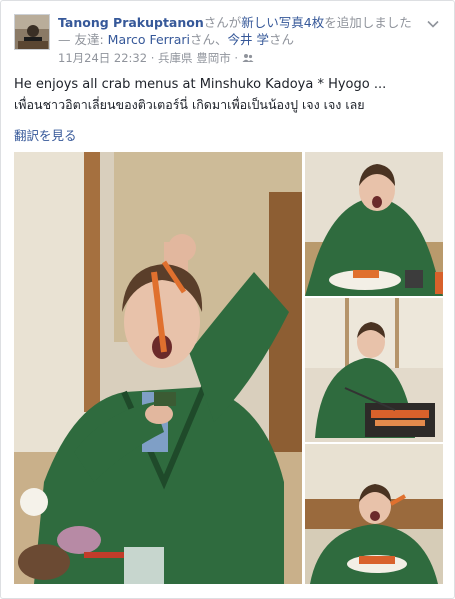  Describe the element at coordinates (149, 39) in the screenshot. I see `tagged-friend-1-link: Marco Ferrari` at that location.